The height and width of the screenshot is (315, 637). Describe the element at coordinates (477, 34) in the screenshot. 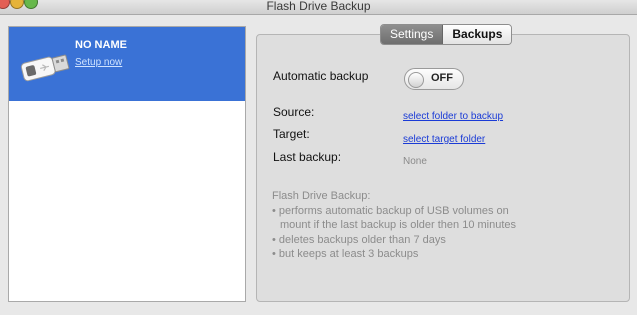

I see `tab-backups: Backups` at that location.